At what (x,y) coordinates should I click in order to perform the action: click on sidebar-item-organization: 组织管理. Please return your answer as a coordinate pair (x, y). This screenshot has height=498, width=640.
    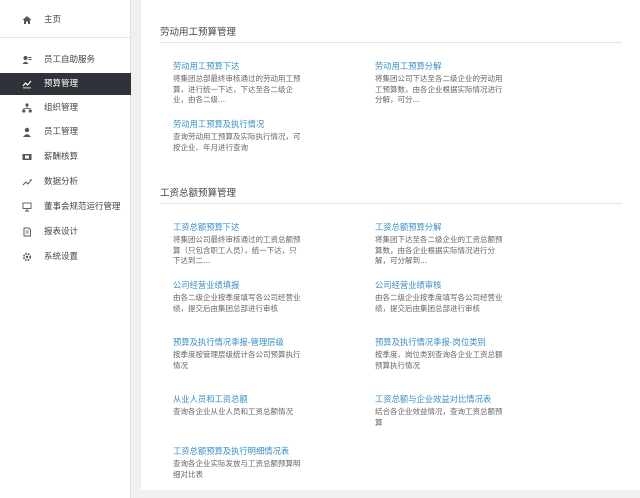
    Looking at the image, I should click on (65, 108).